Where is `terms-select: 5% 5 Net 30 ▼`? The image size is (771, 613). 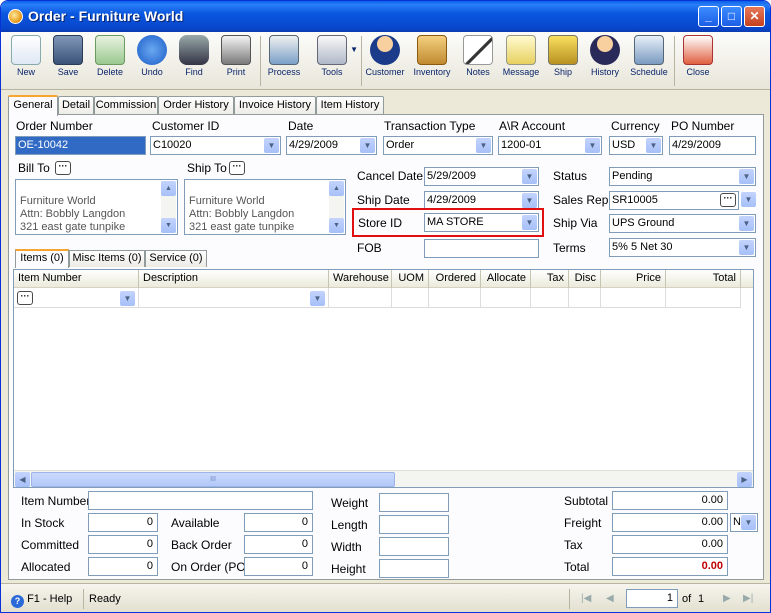
terms-select: 5% 5 Net 30 ▼ is located at coordinates (682, 247).